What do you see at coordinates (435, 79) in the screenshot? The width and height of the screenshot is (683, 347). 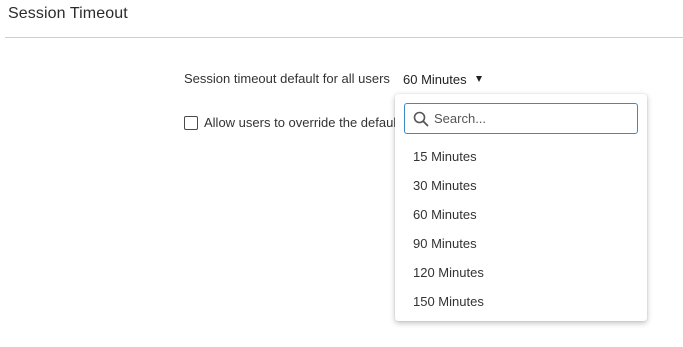 I see `timeout-selected-value: 60 Minutes` at bounding box center [435, 79].